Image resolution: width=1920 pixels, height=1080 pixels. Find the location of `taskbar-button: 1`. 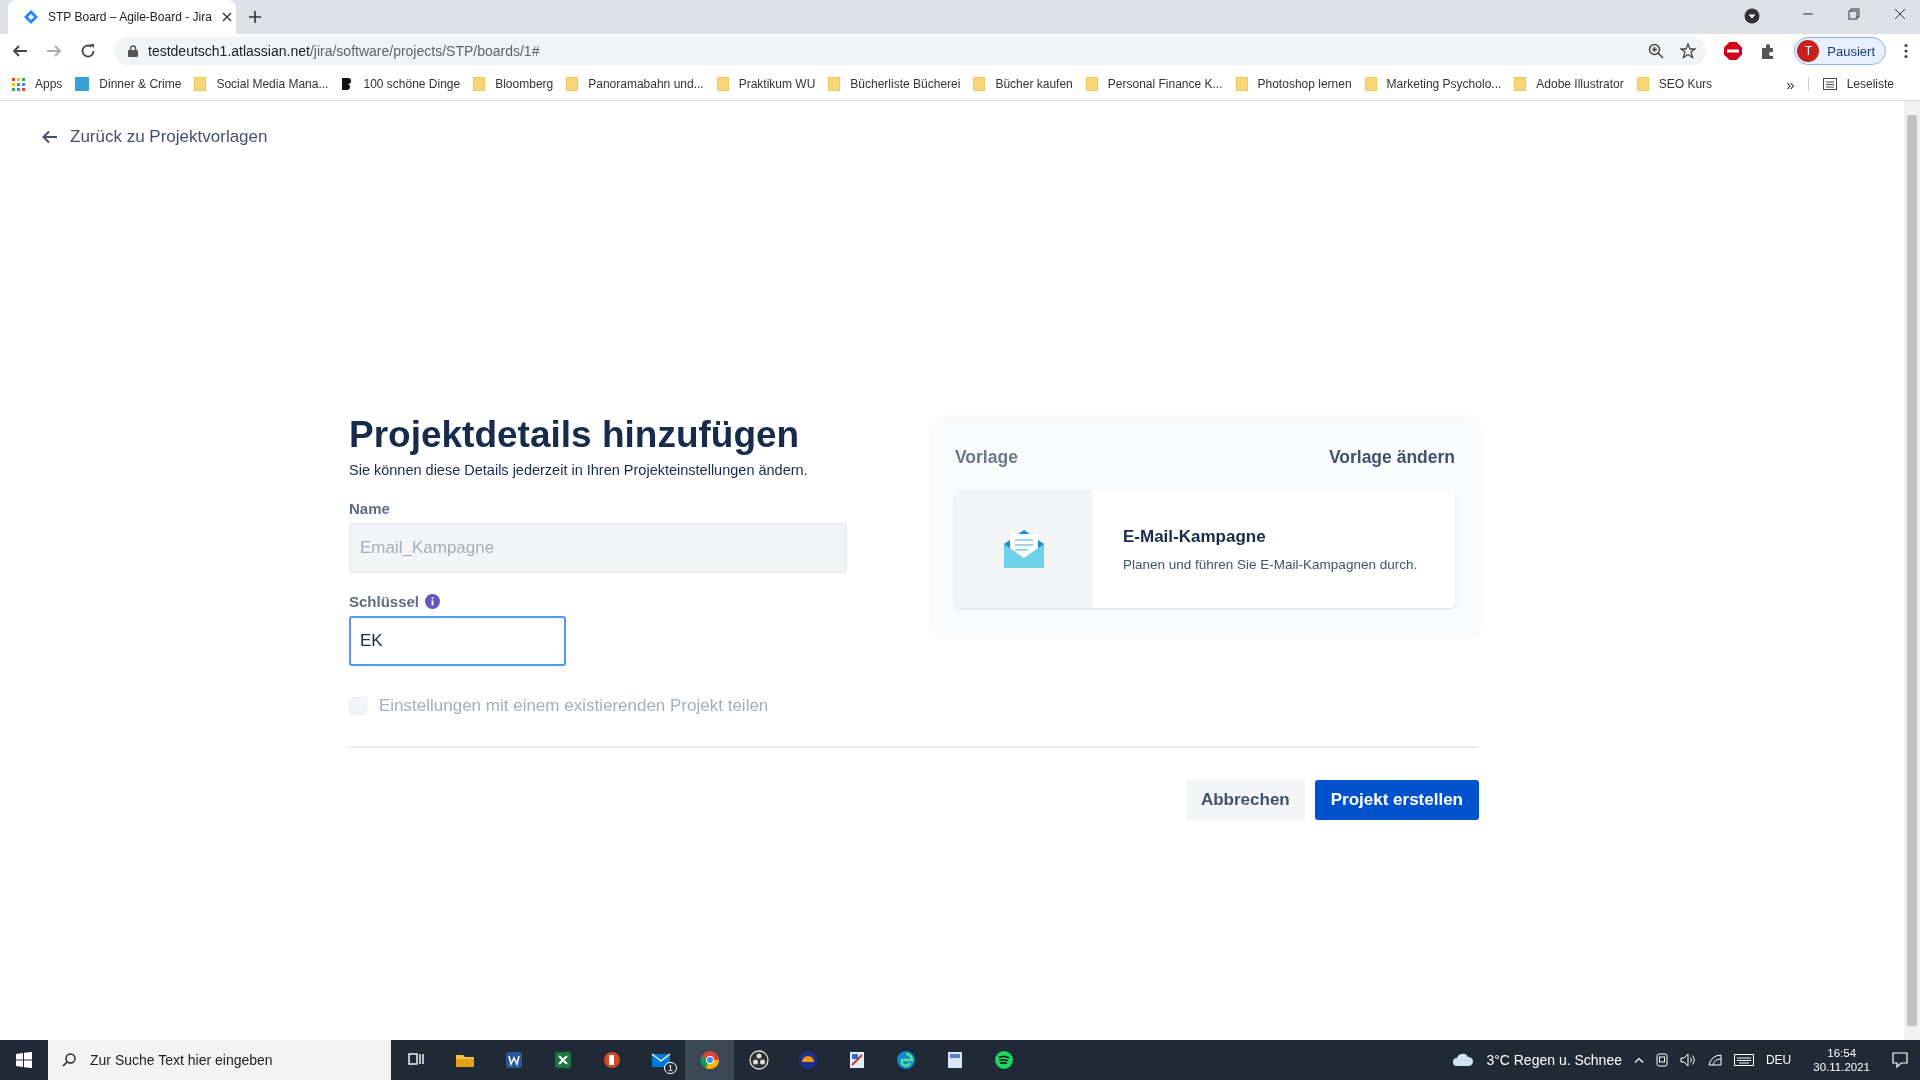

taskbar-button: 1 is located at coordinates (660, 1060).